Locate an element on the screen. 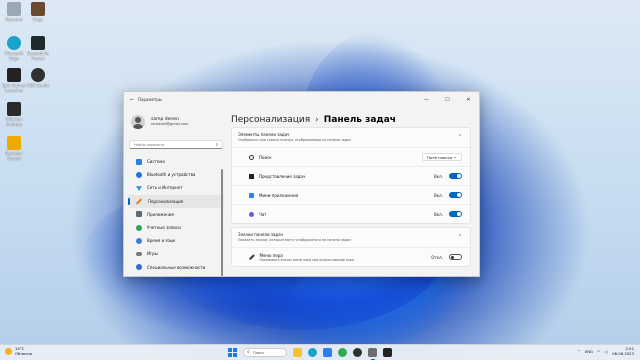 The height and width of the screenshot is (360, 640). desktop-icon-secondlife: SecondLife Viewer is located at coordinates (38, 48).